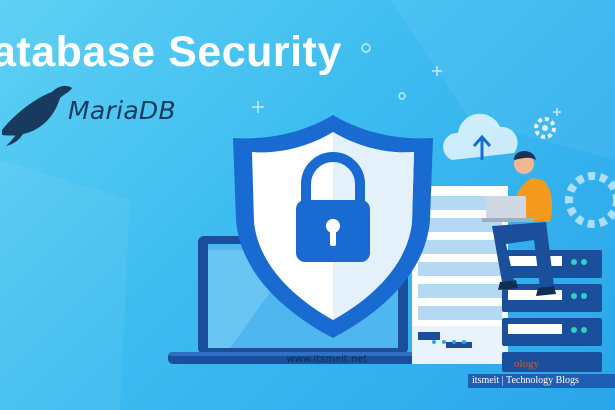 Image resolution: width=615 pixels, height=410 pixels. What do you see at coordinates (327, 359) in the screenshot?
I see `url-label: www.itsmeit.net` at bounding box center [327, 359].